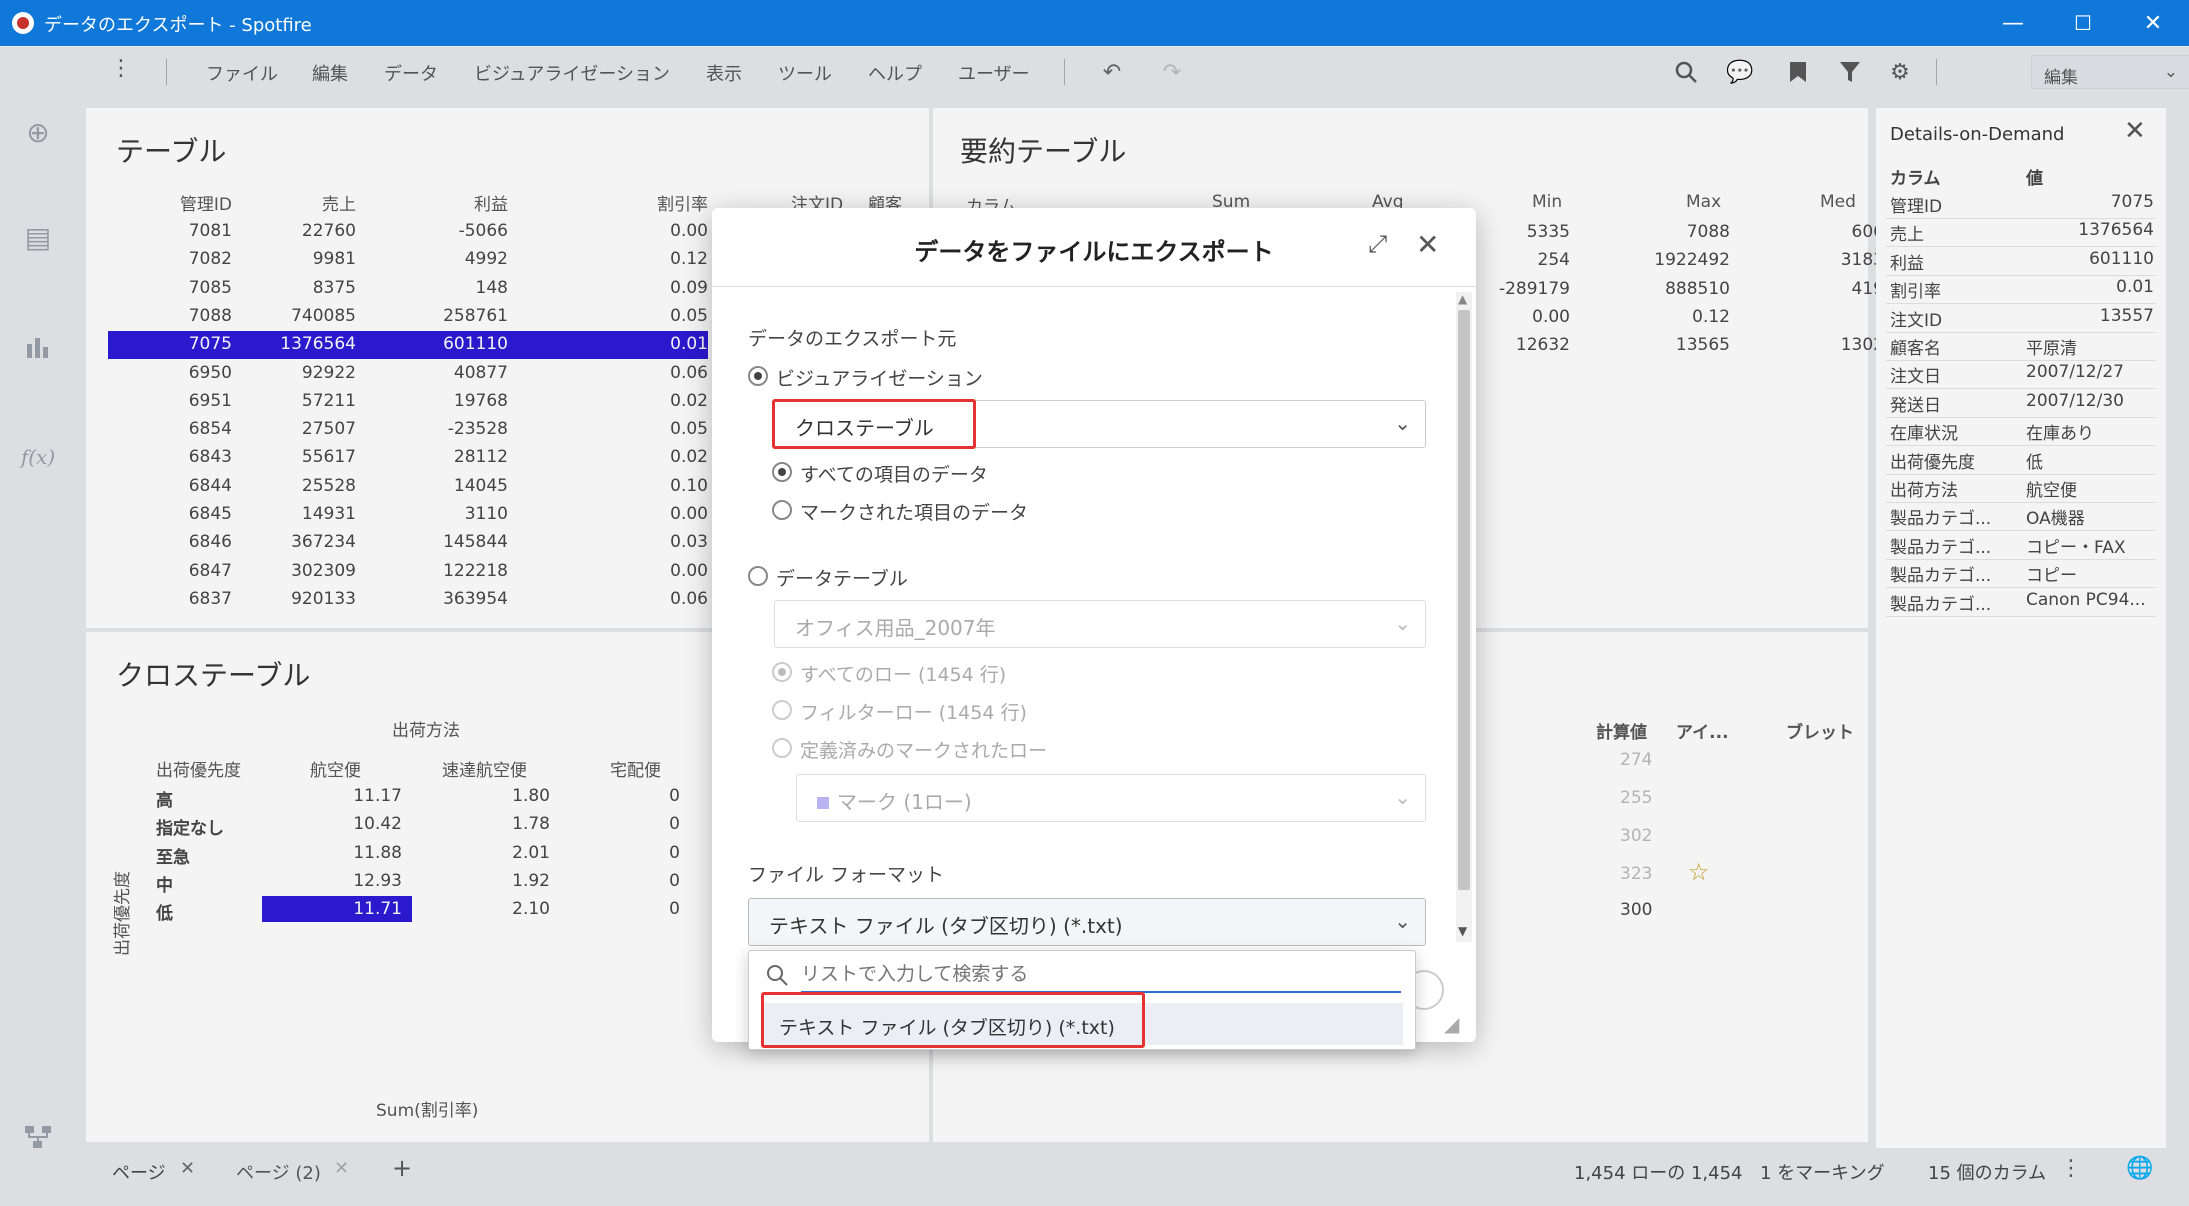 The height and width of the screenshot is (1206, 2189). I want to click on all-rows-label: すべてのロー (1454 行), so click(903, 675).